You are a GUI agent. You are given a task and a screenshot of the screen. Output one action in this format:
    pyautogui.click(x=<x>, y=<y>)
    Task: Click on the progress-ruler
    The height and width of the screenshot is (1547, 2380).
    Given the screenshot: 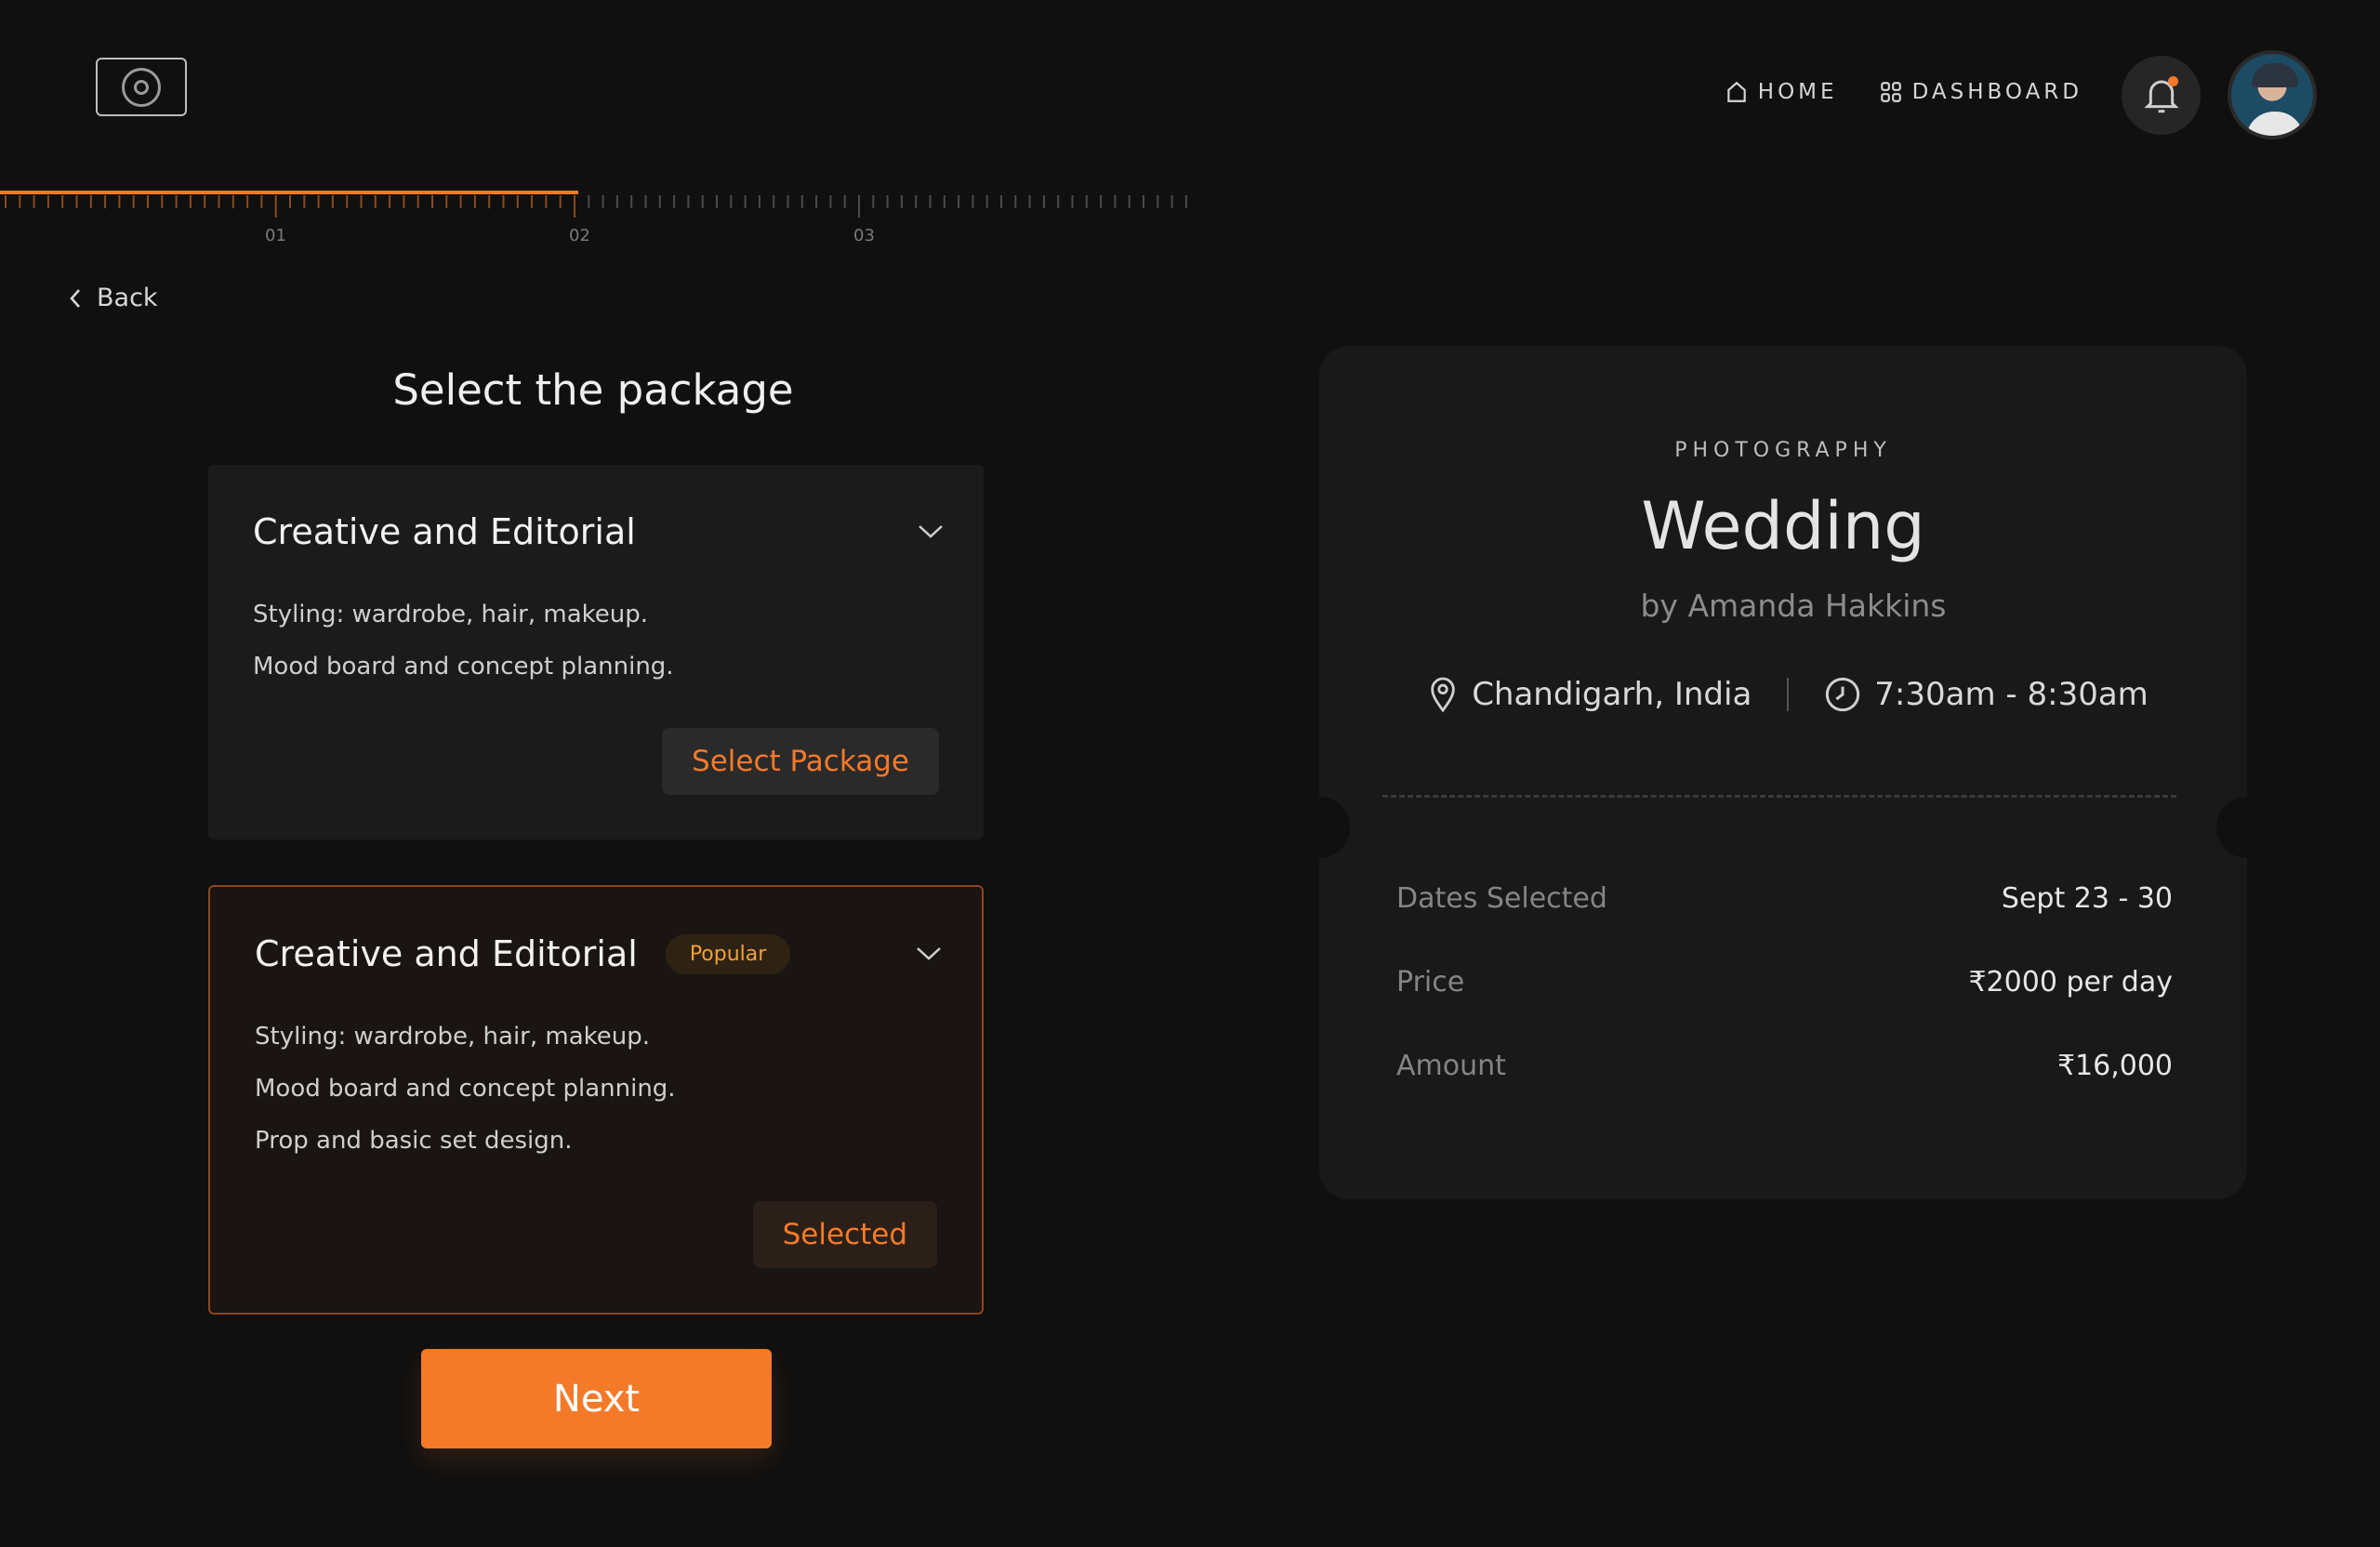 What is the action you would take?
    pyautogui.click(x=593, y=204)
    